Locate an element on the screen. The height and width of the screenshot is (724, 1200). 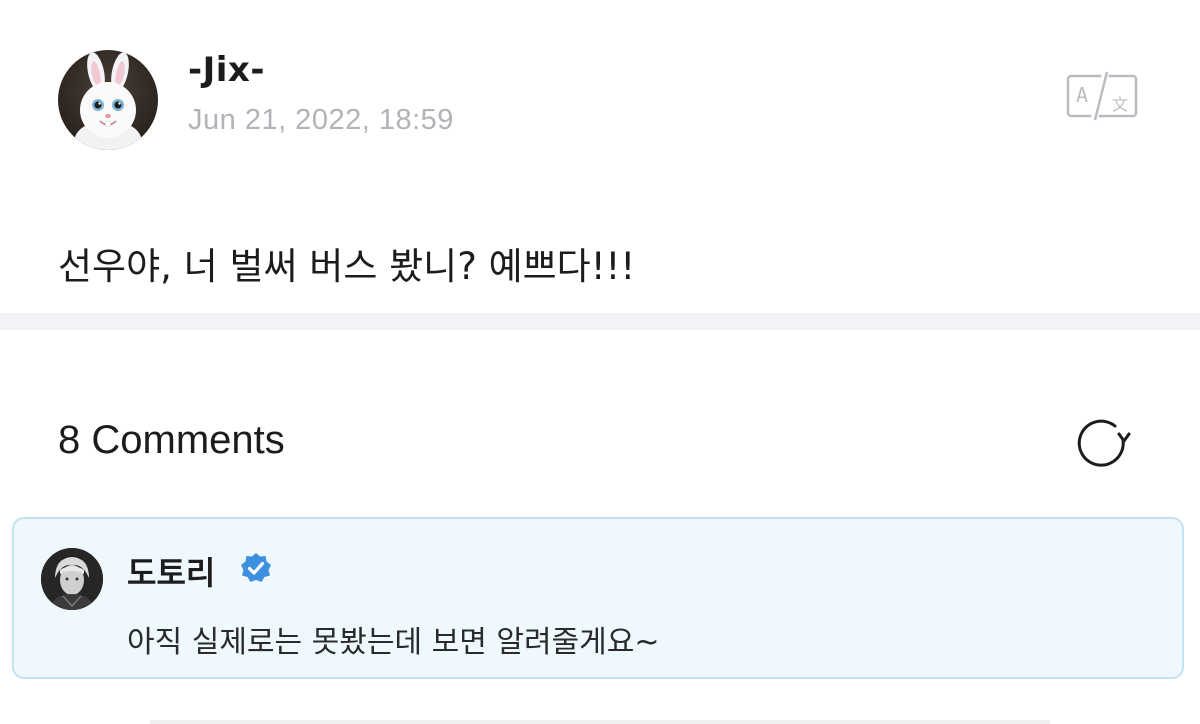
commenter-avatar-image is located at coordinates (72, 579).